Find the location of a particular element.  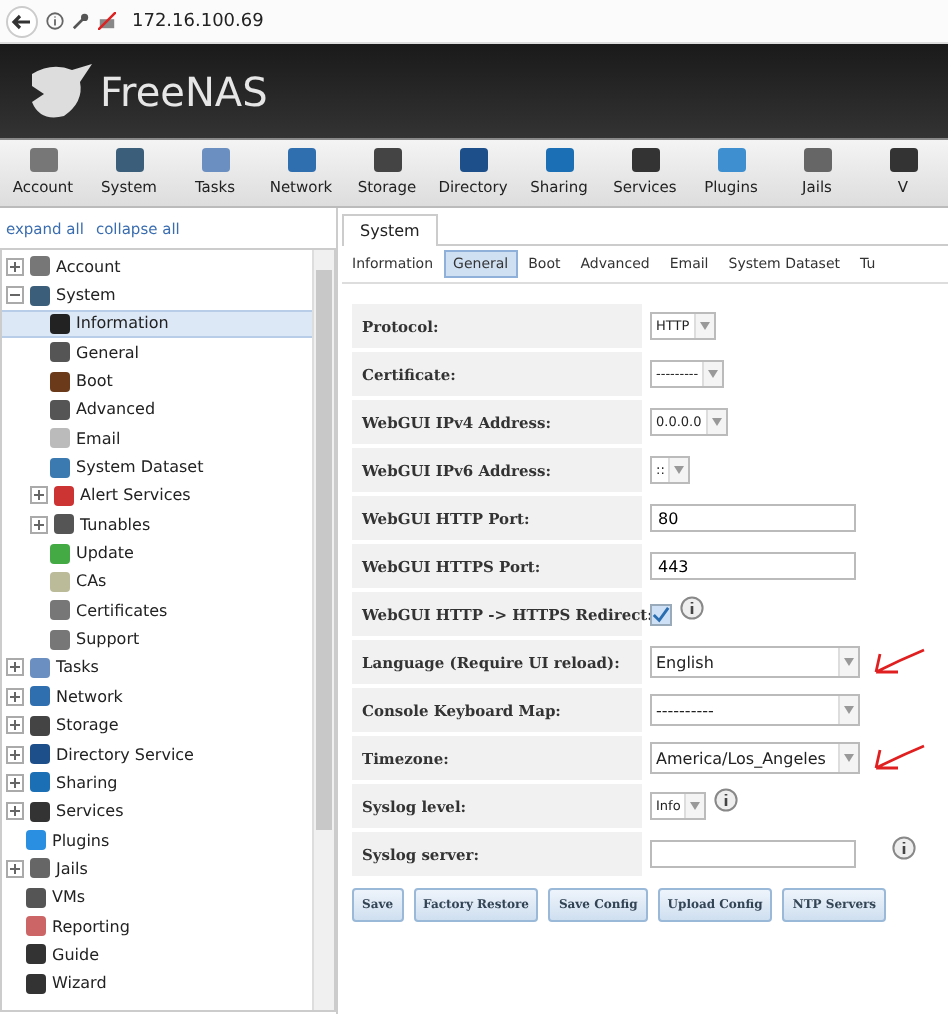

tree-item: System is located at coordinates (86, 295).